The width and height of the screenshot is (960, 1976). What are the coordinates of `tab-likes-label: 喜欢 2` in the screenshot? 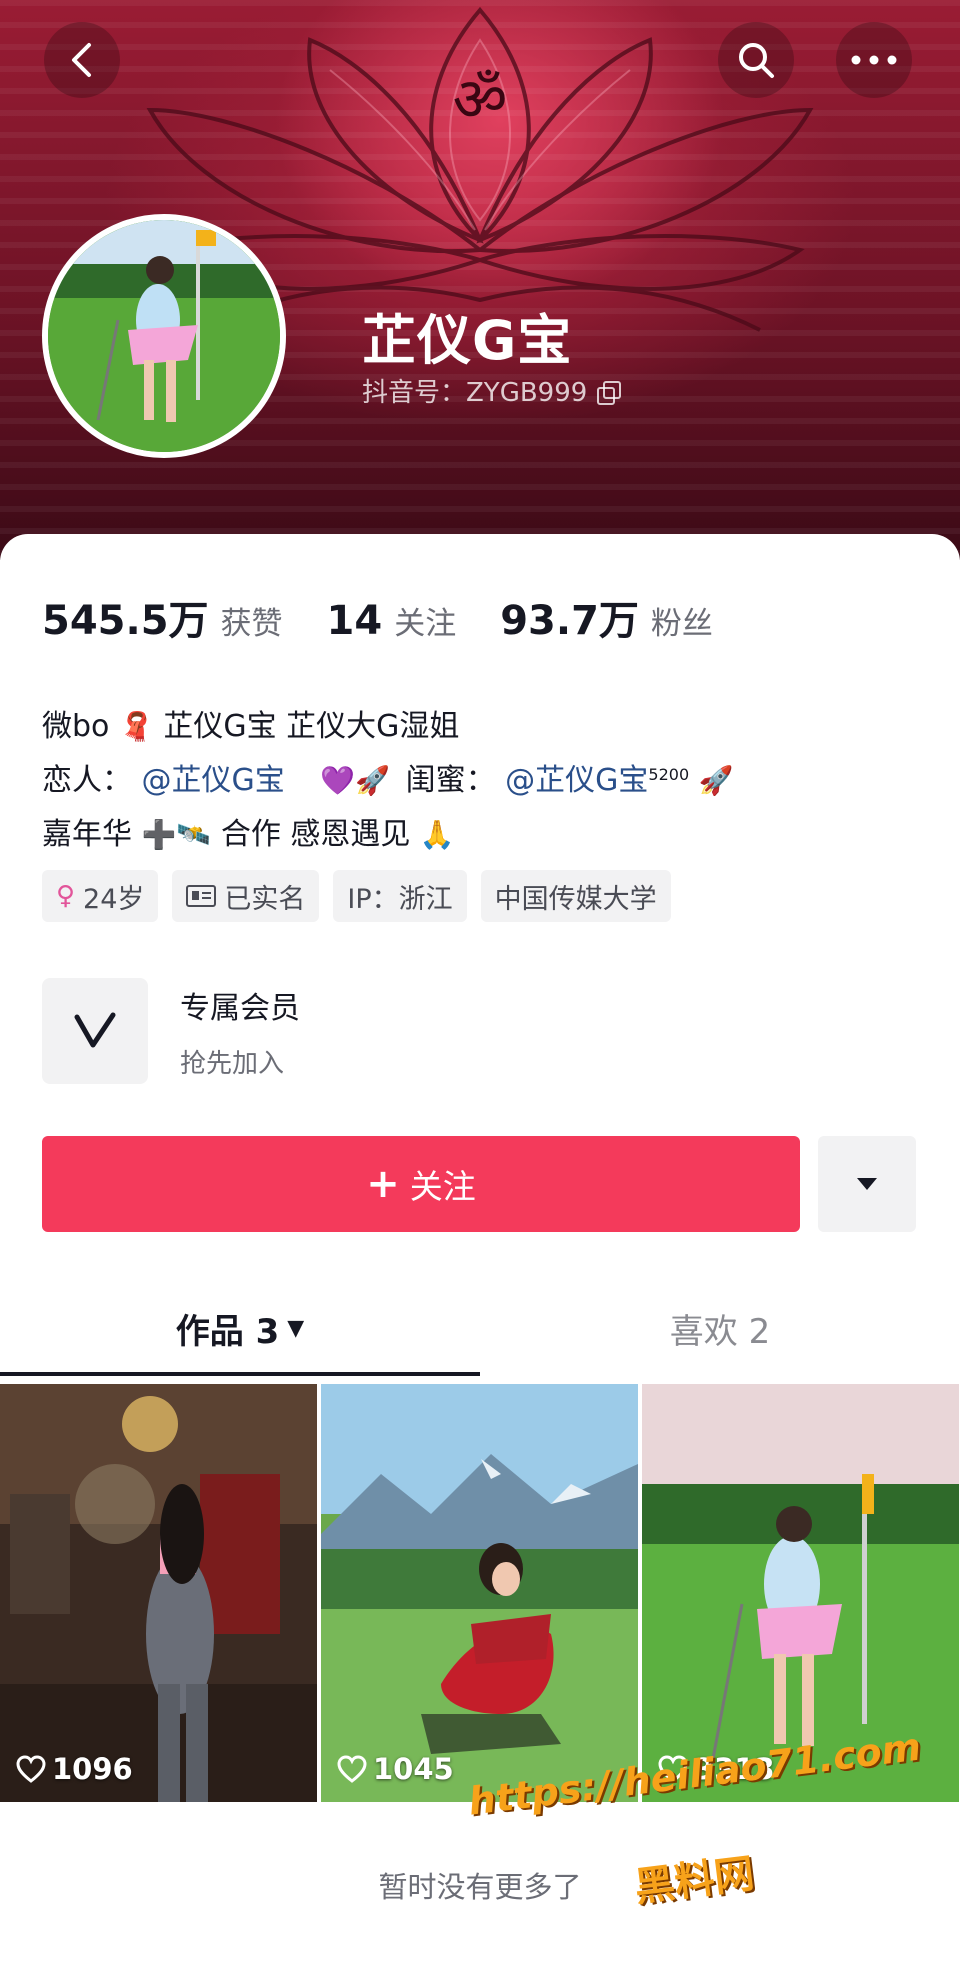 It's located at (720, 1331).